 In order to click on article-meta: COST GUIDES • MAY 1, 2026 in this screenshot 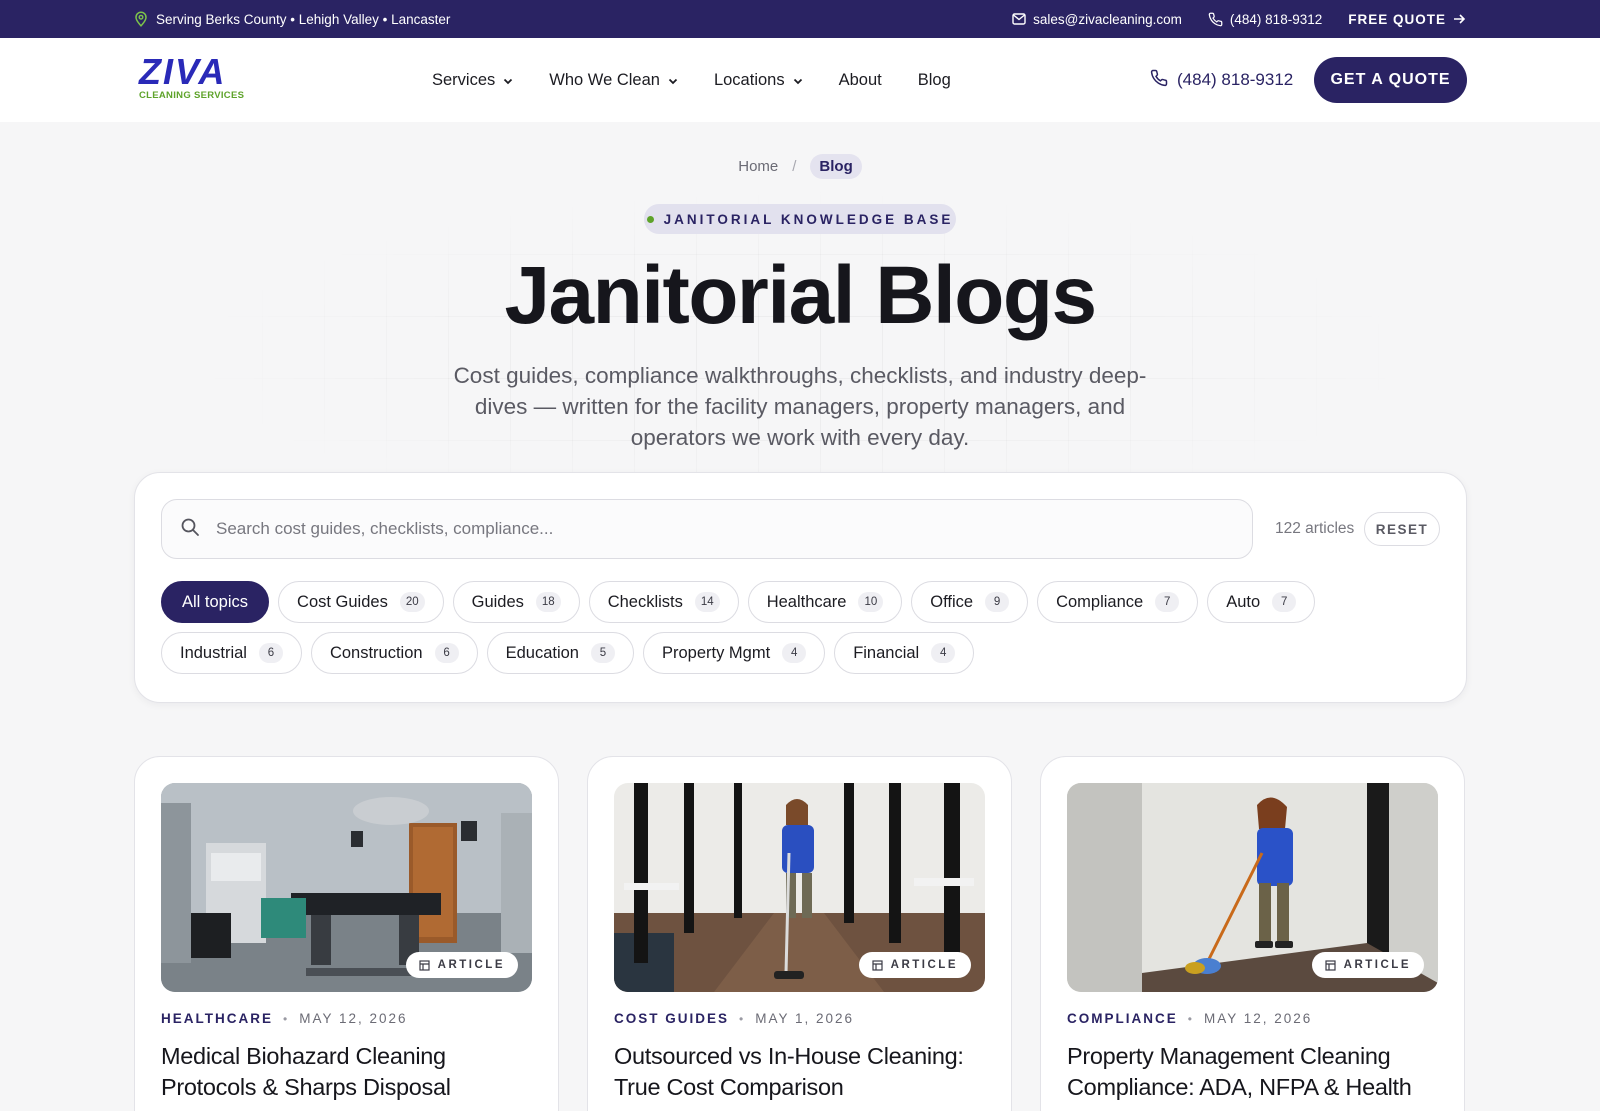, I will do `click(734, 1018)`.